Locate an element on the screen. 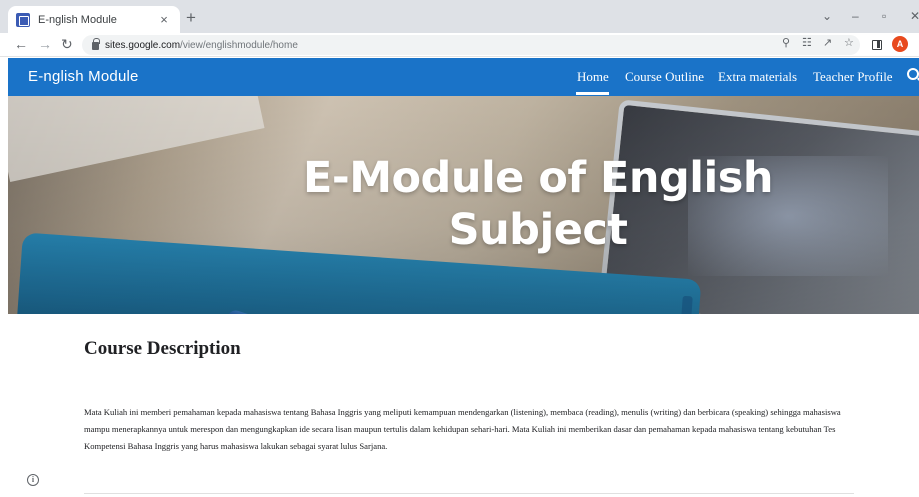 This screenshot has height=497, width=919. profile-avatar: A is located at coordinates (900, 44).